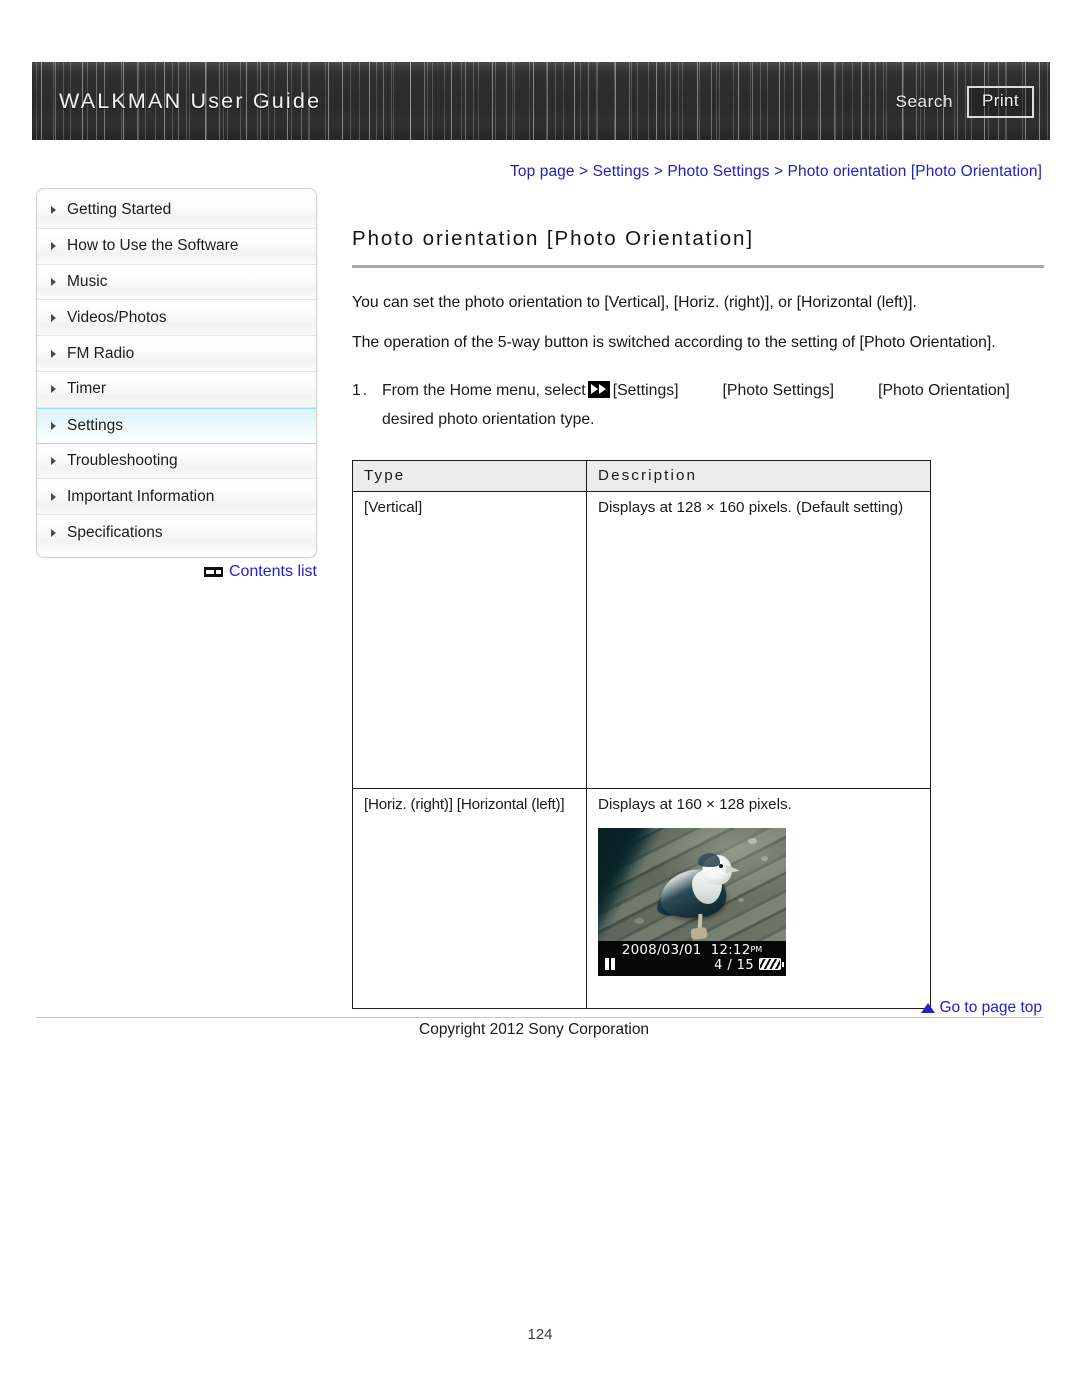 This screenshot has width=1080, height=1397. Describe the element at coordinates (540, 1017) in the screenshot. I see `footer-divider` at that location.